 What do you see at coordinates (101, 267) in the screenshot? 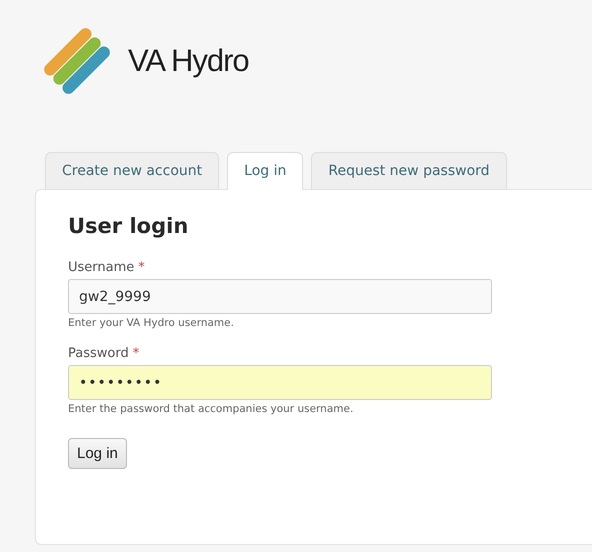
I see `field-label: Username` at bounding box center [101, 267].